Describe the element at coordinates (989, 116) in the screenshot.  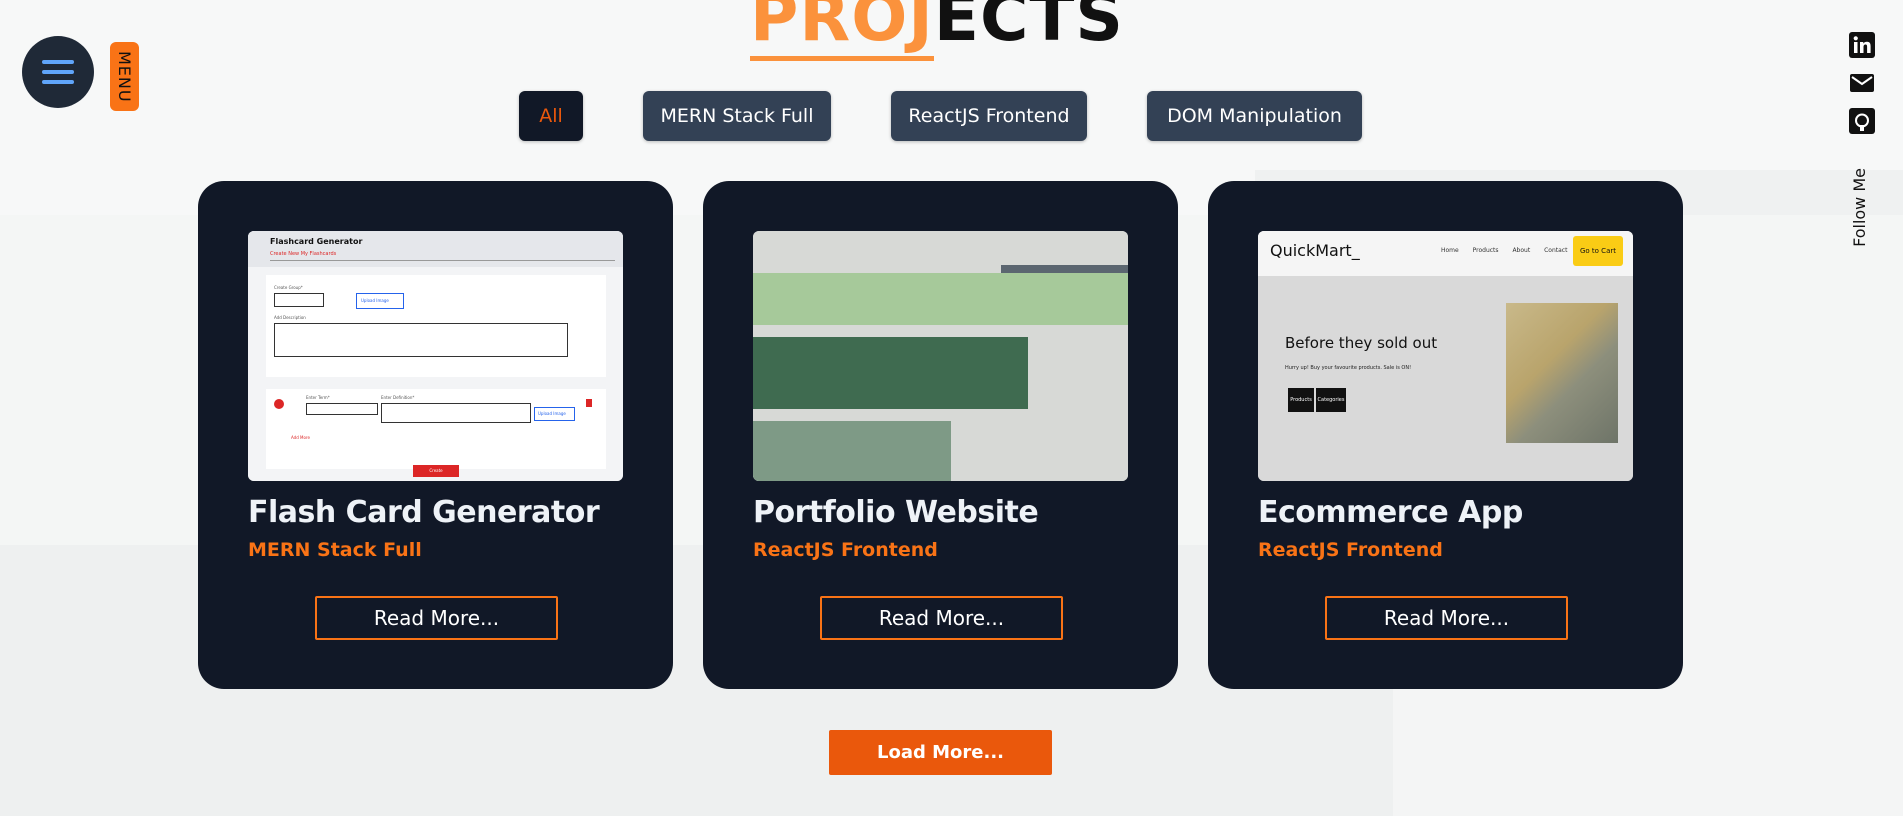
I see `filter-reactjs-frontend: ReactJS Frontend` at that location.